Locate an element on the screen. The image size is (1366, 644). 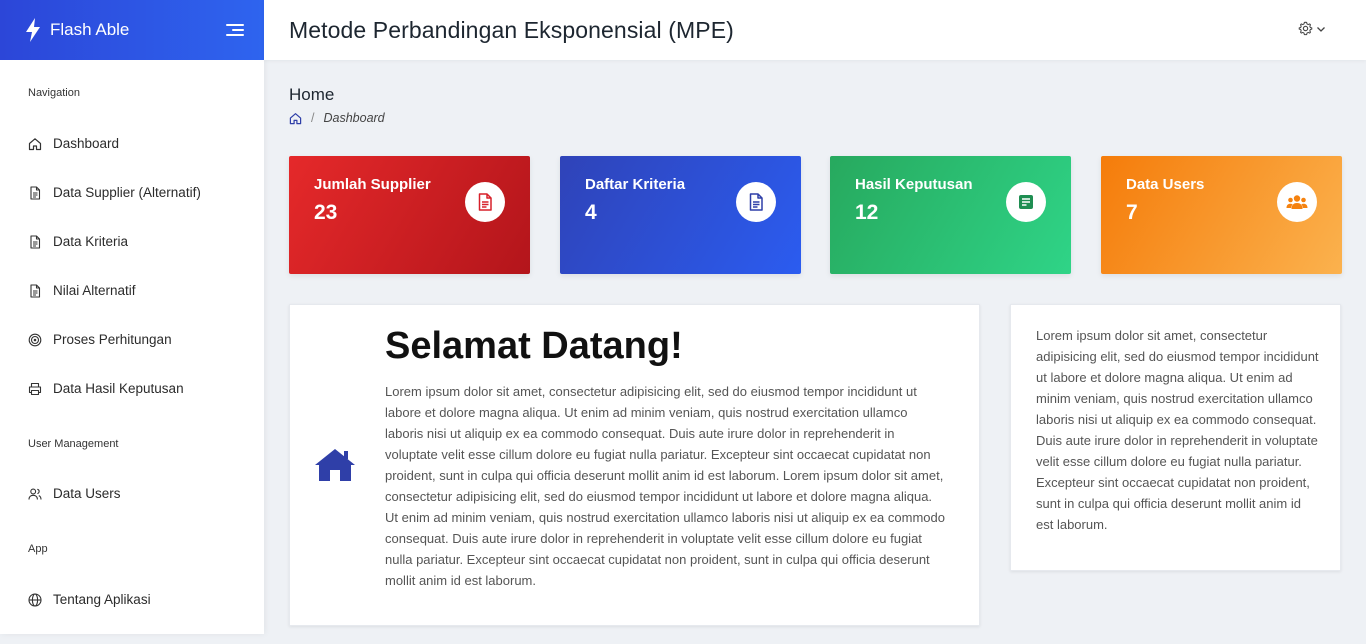
welcome-title: Selamat Datang! is located at coordinates (534, 346).